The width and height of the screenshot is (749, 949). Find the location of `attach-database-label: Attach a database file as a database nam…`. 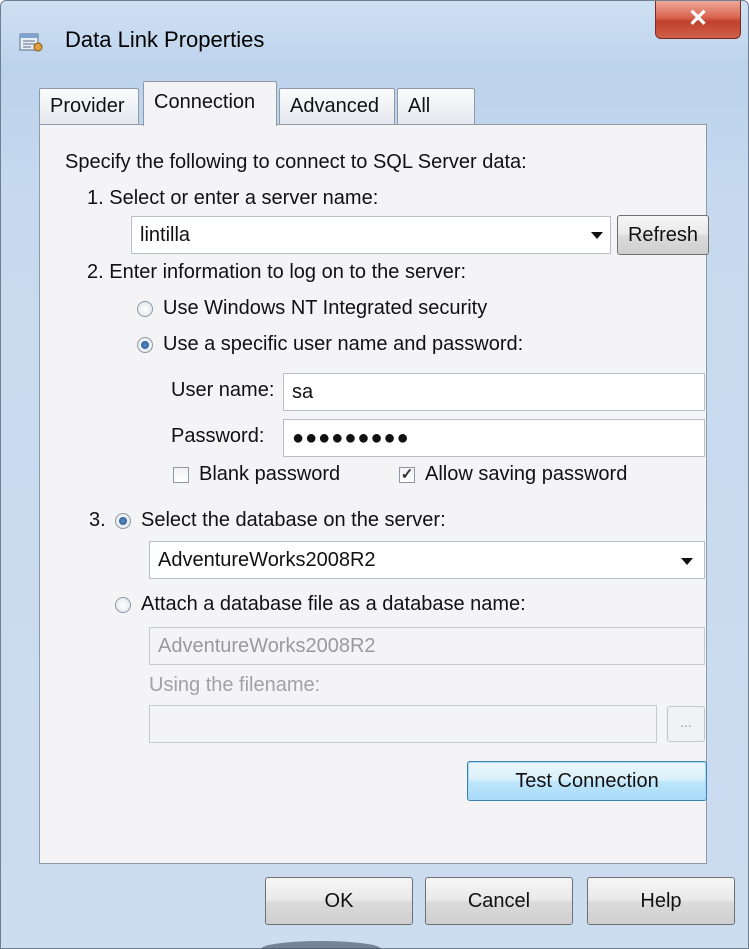

attach-database-label: Attach a database file as a database nam… is located at coordinates (333, 604).